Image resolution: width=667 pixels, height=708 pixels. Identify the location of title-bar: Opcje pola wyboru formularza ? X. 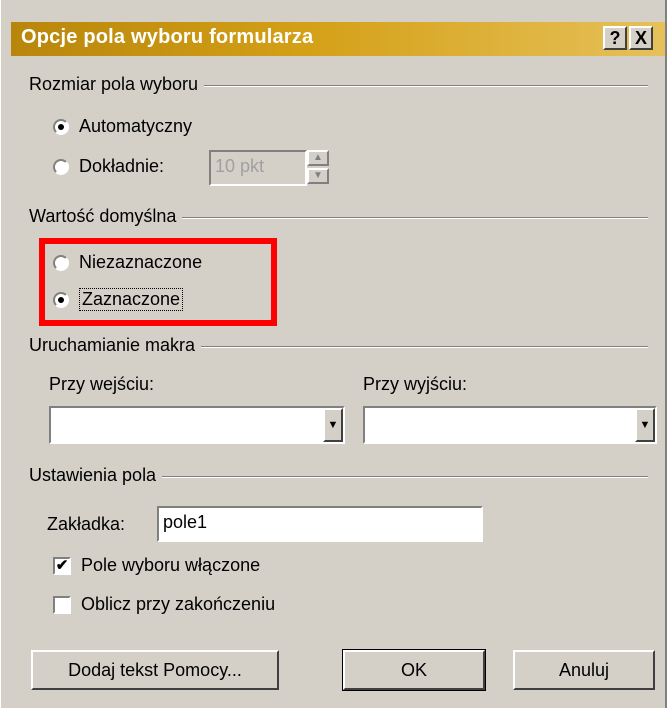
(339, 39).